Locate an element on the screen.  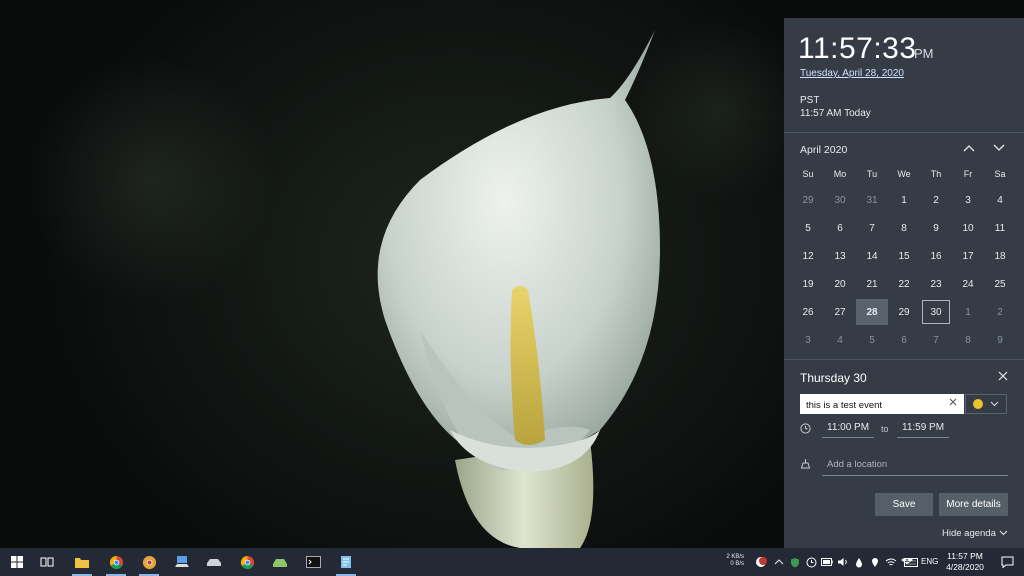
location-input: Add a location is located at coordinates (915, 467).